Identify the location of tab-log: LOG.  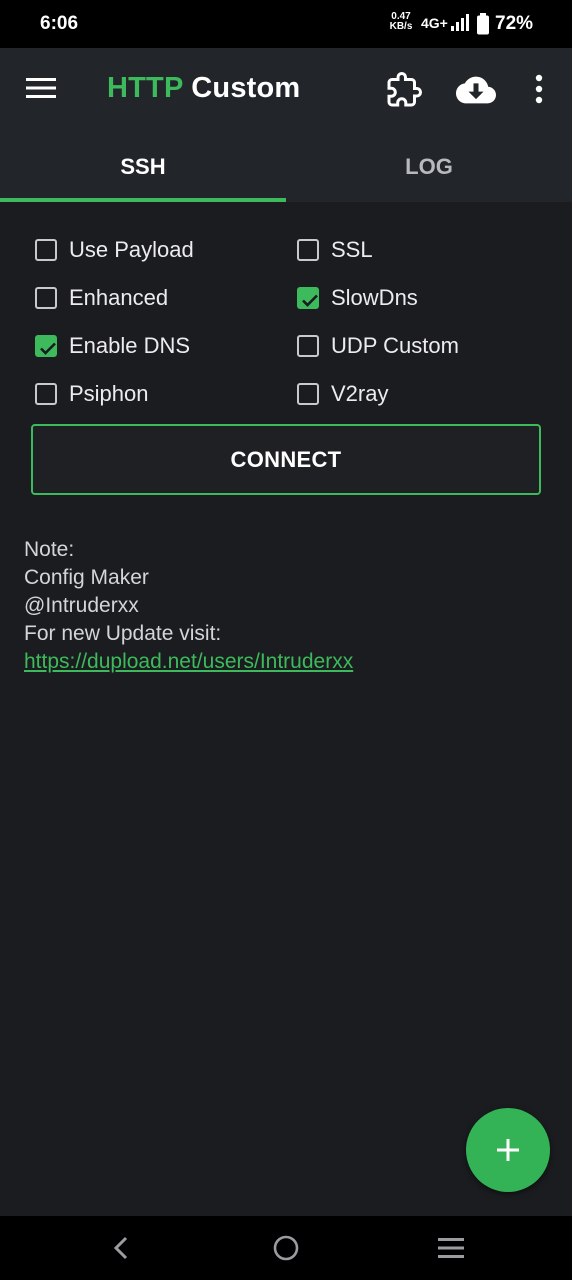
(429, 174).